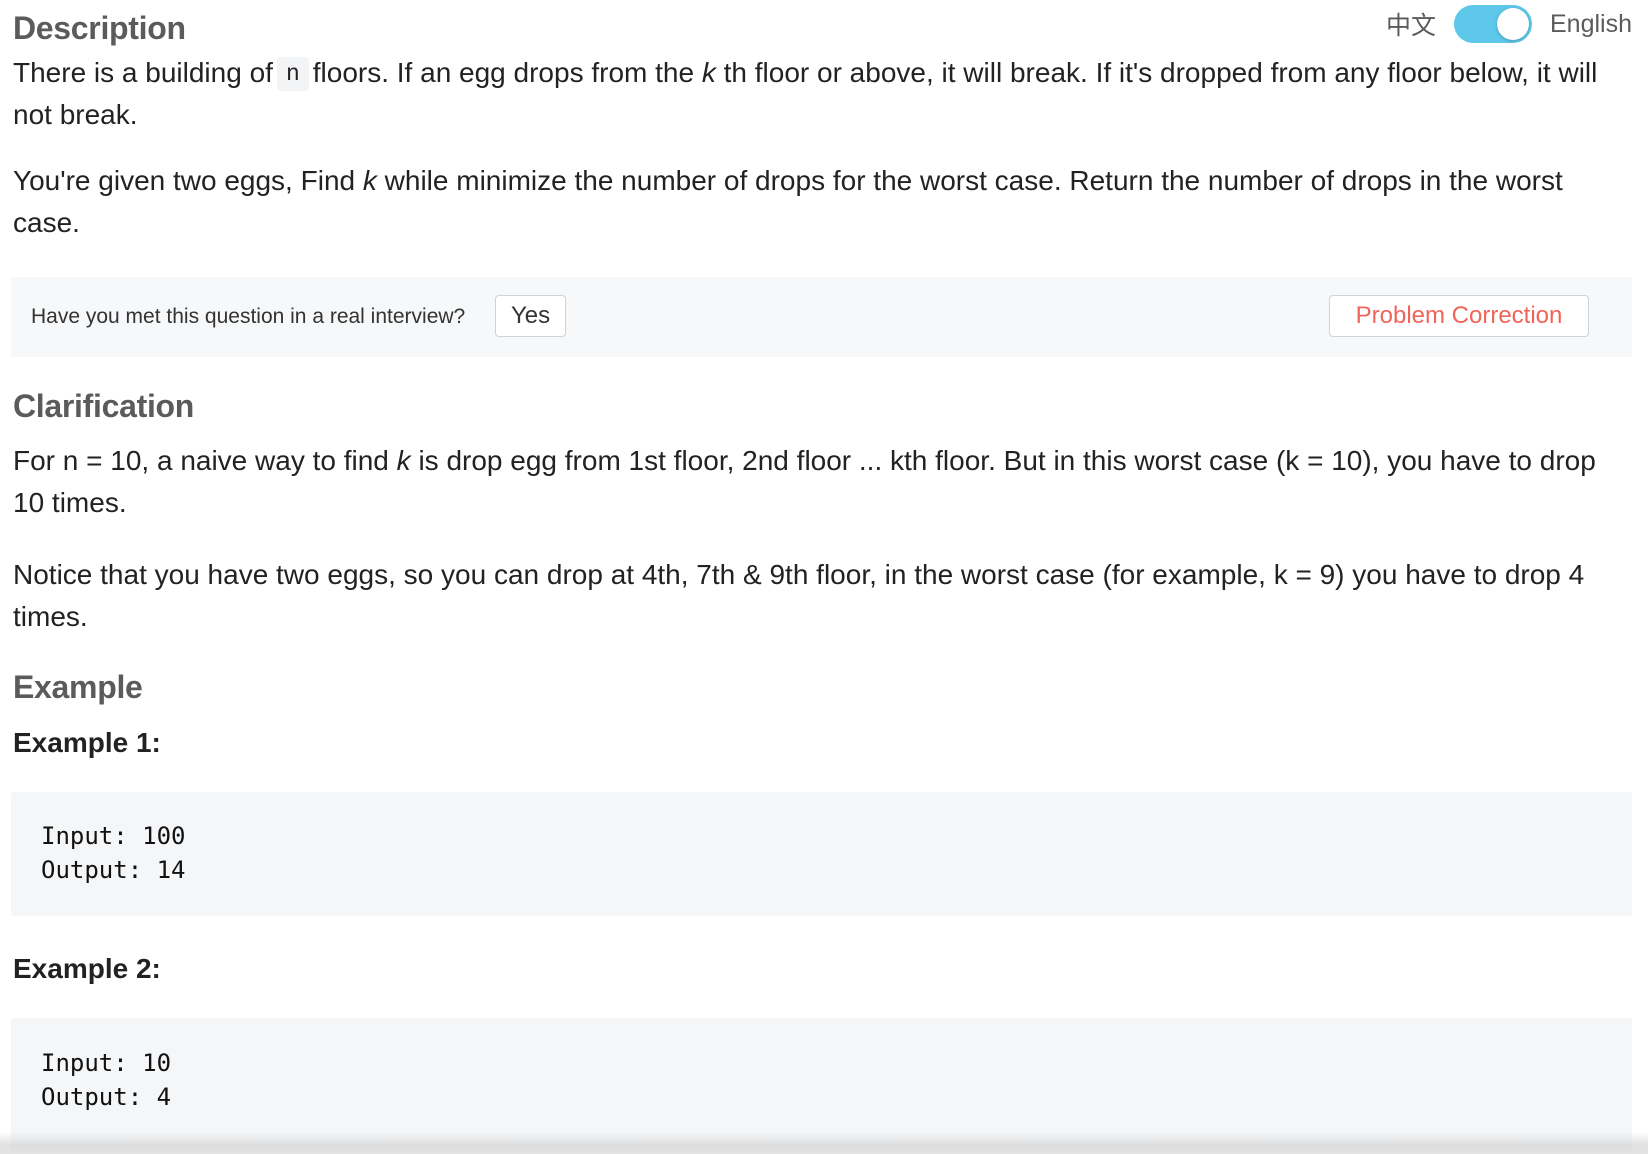 The width and height of the screenshot is (1648, 1154). Describe the element at coordinates (104, 406) in the screenshot. I see `clarification-title: Clarification` at that location.